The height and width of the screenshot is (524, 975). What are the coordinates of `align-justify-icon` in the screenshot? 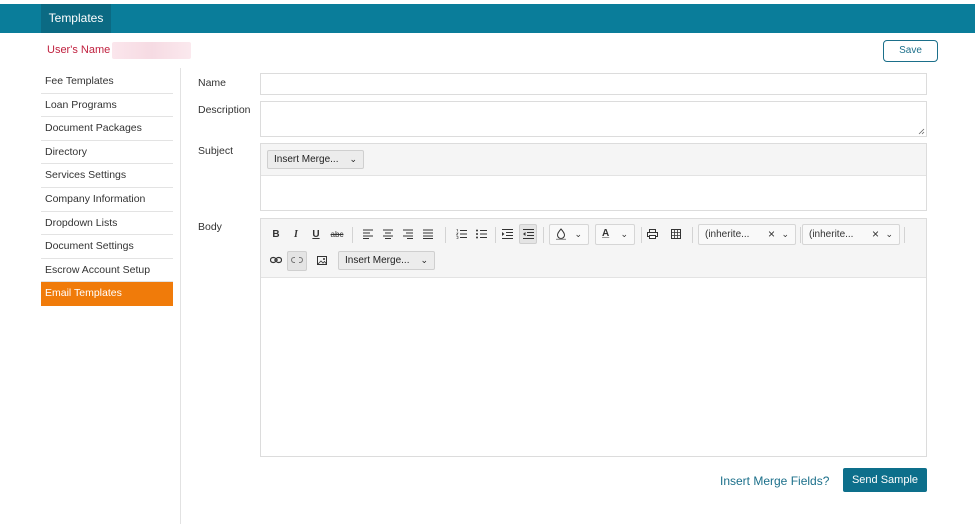 It's located at (428, 234).